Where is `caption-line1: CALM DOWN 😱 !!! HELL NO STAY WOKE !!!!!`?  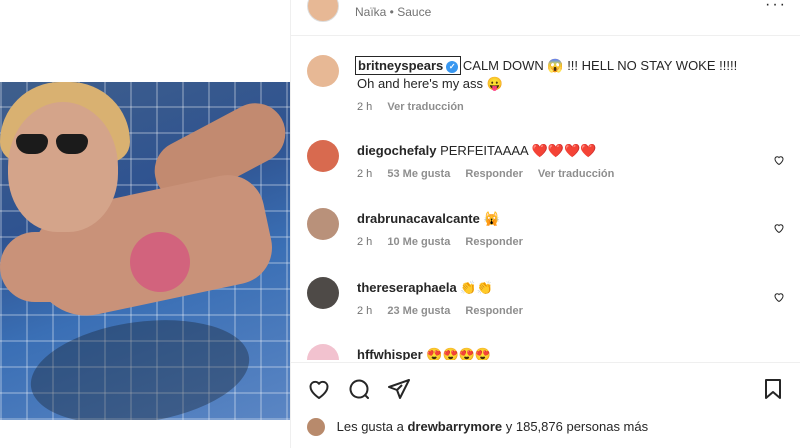
caption-line1: CALM DOWN 😱 !!! HELL NO STAY WOKE !!!!! is located at coordinates (600, 65).